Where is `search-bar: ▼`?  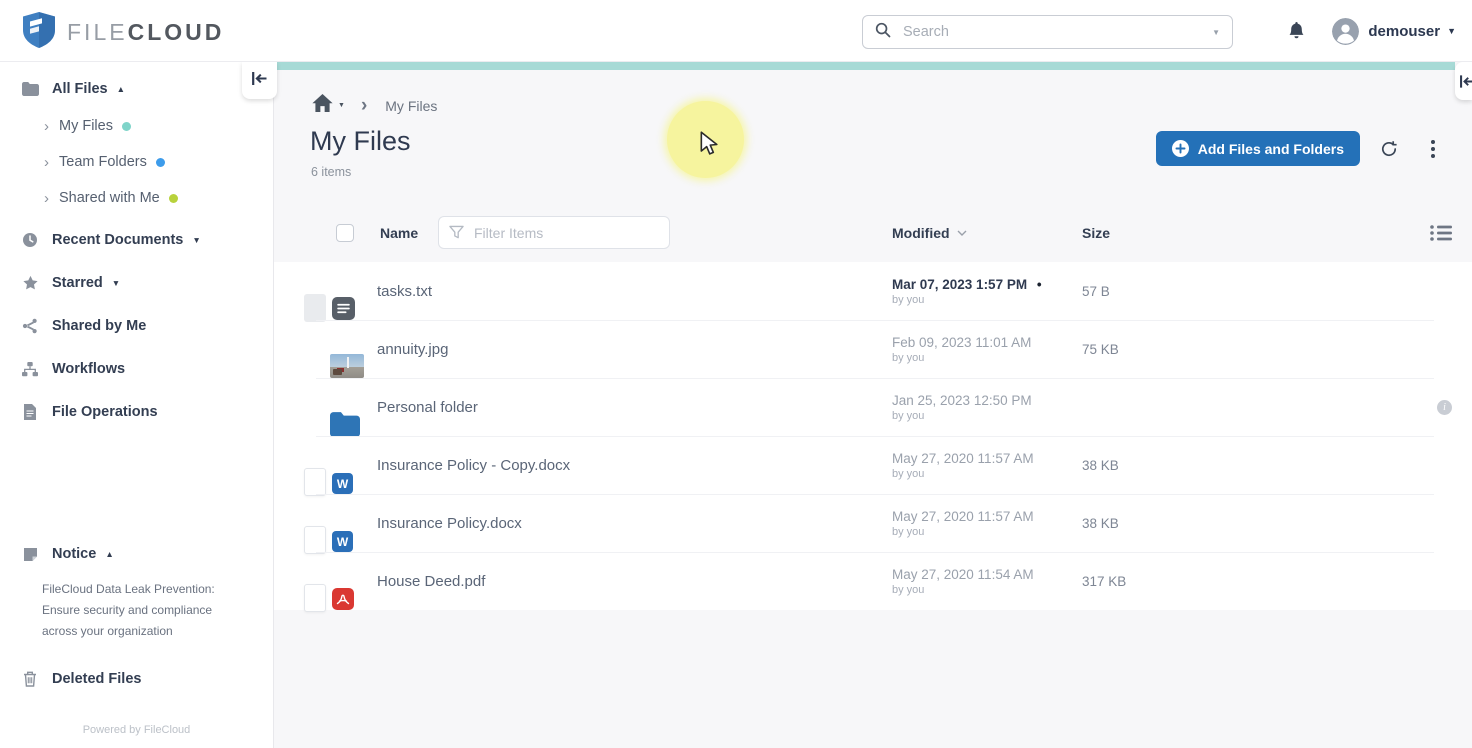 search-bar: ▼ is located at coordinates (1047, 32).